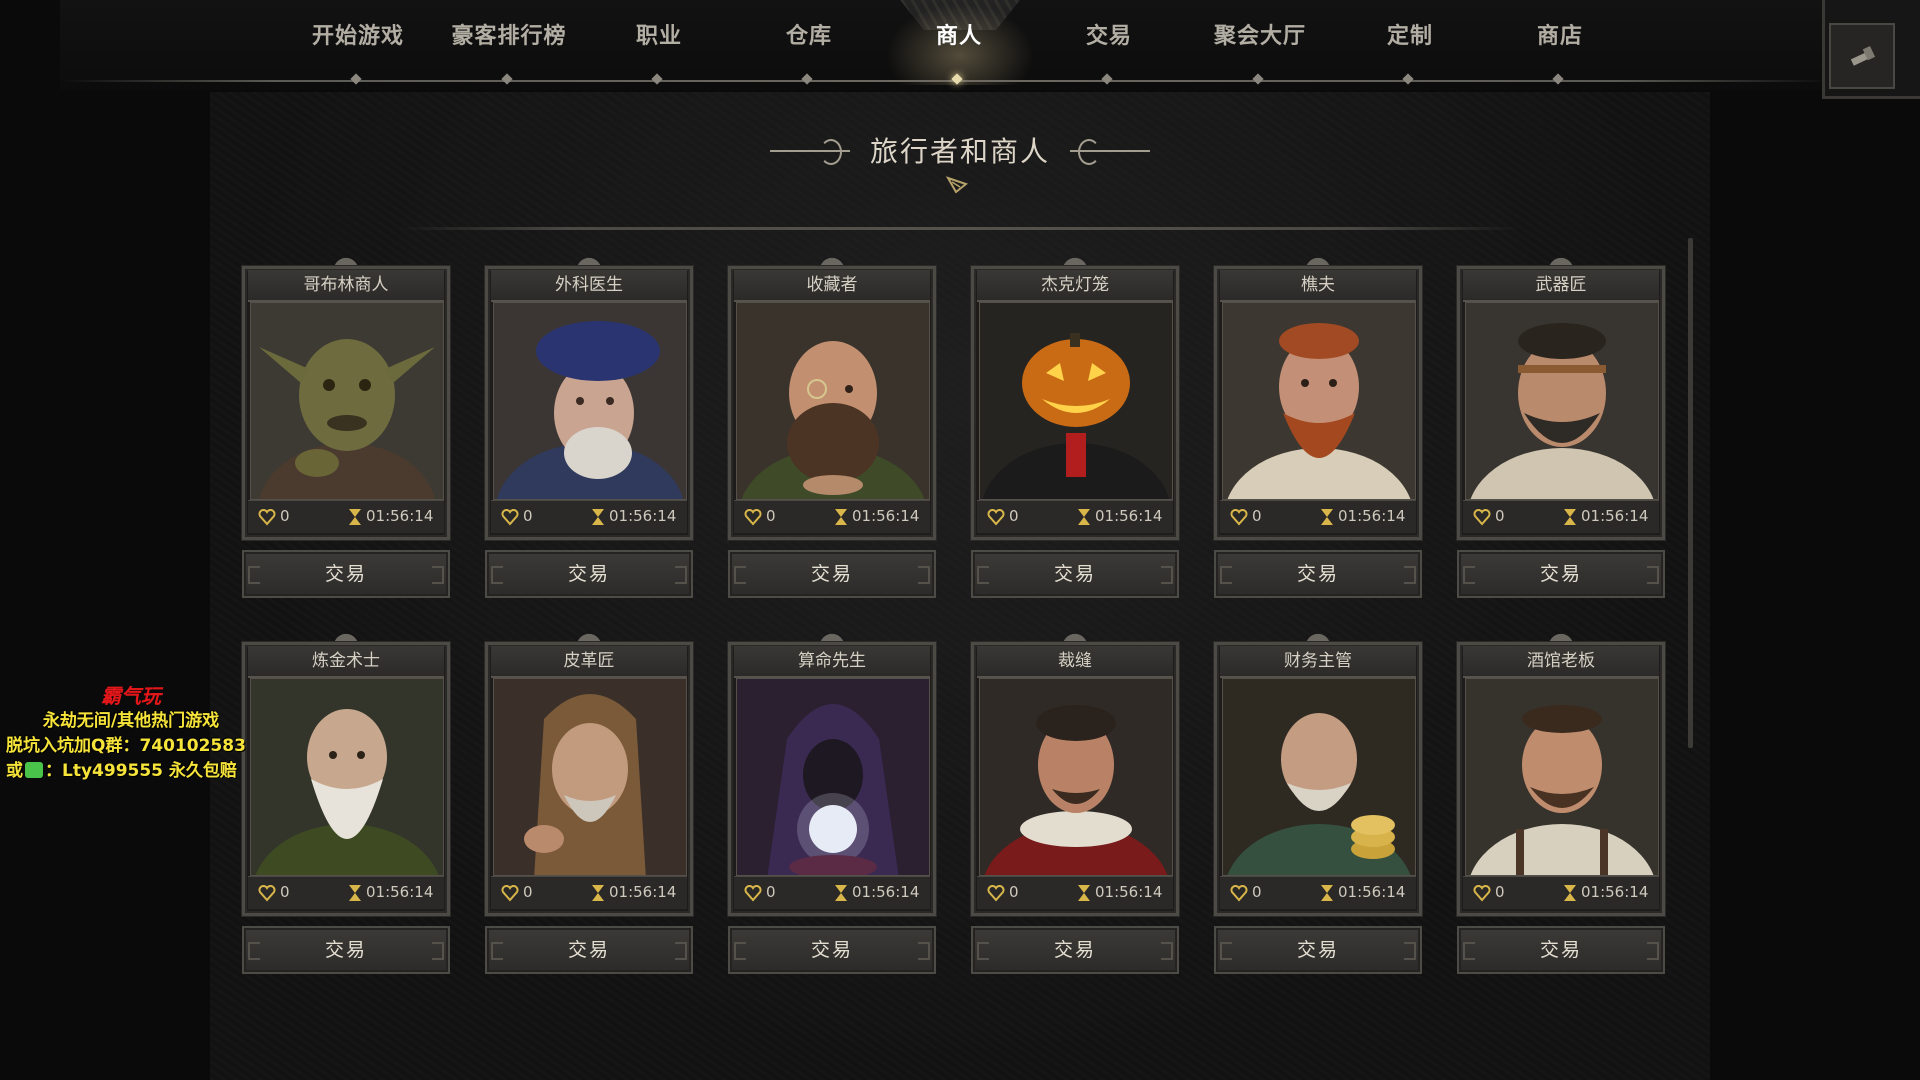 The width and height of the screenshot is (1920, 1080). I want to click on tab-label: 聚会大厅, so click(1259, 36).